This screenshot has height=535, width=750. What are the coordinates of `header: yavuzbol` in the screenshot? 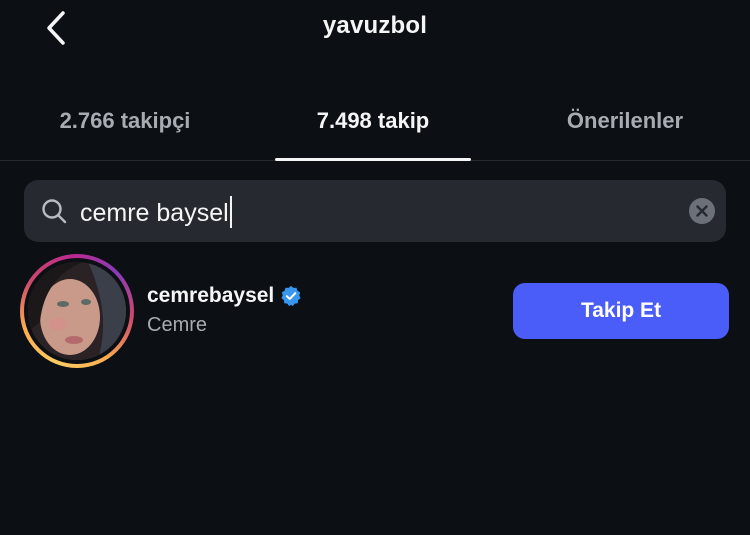 It's located at (375, 30).